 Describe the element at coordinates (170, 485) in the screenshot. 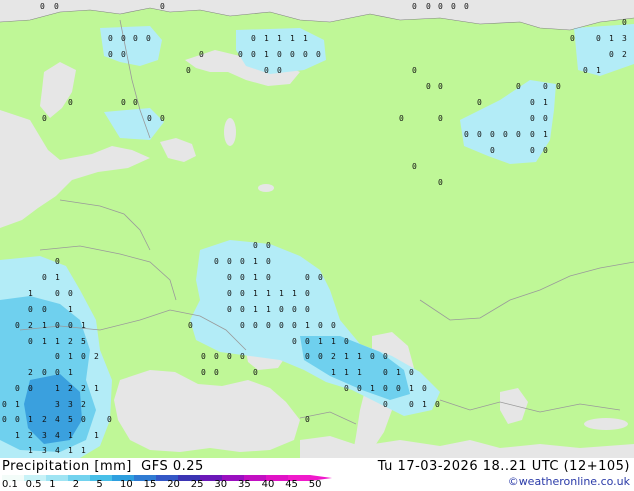

I see `color-scale-labels: 0.1 0.5 1 2 5 10 15 20 25 30 35 40 45 50` at that location.